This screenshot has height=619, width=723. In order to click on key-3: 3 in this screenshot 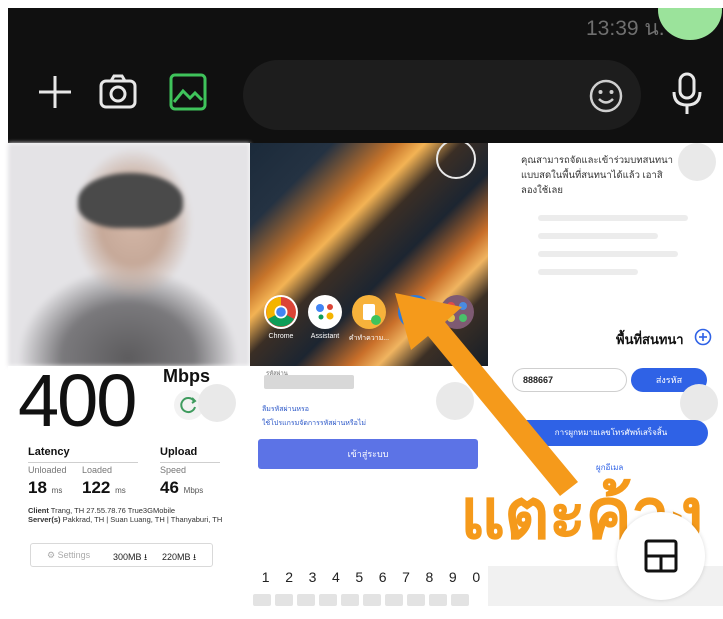, I will do `click(313, 579)`.